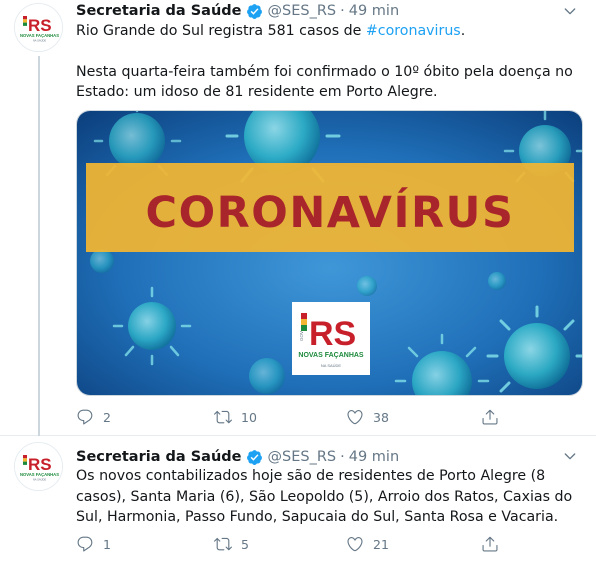 This screenshot has height=572, width=596. Describe the element at coordinates (381, 417) in the screenshot. I see `like-count: 38` at that location.